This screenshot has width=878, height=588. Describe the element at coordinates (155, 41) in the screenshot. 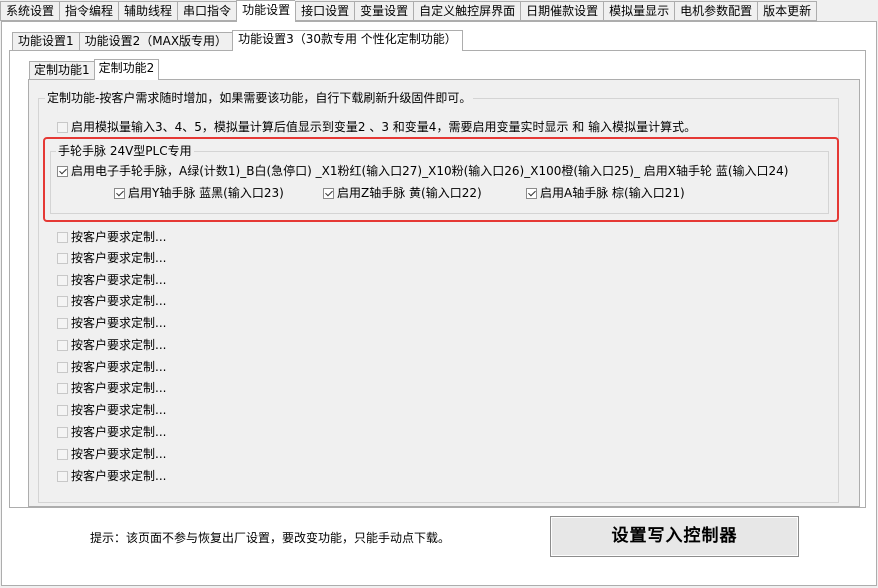

I see `tab-function-settings-2: 功能设置2（MAX版专用）` at that location.